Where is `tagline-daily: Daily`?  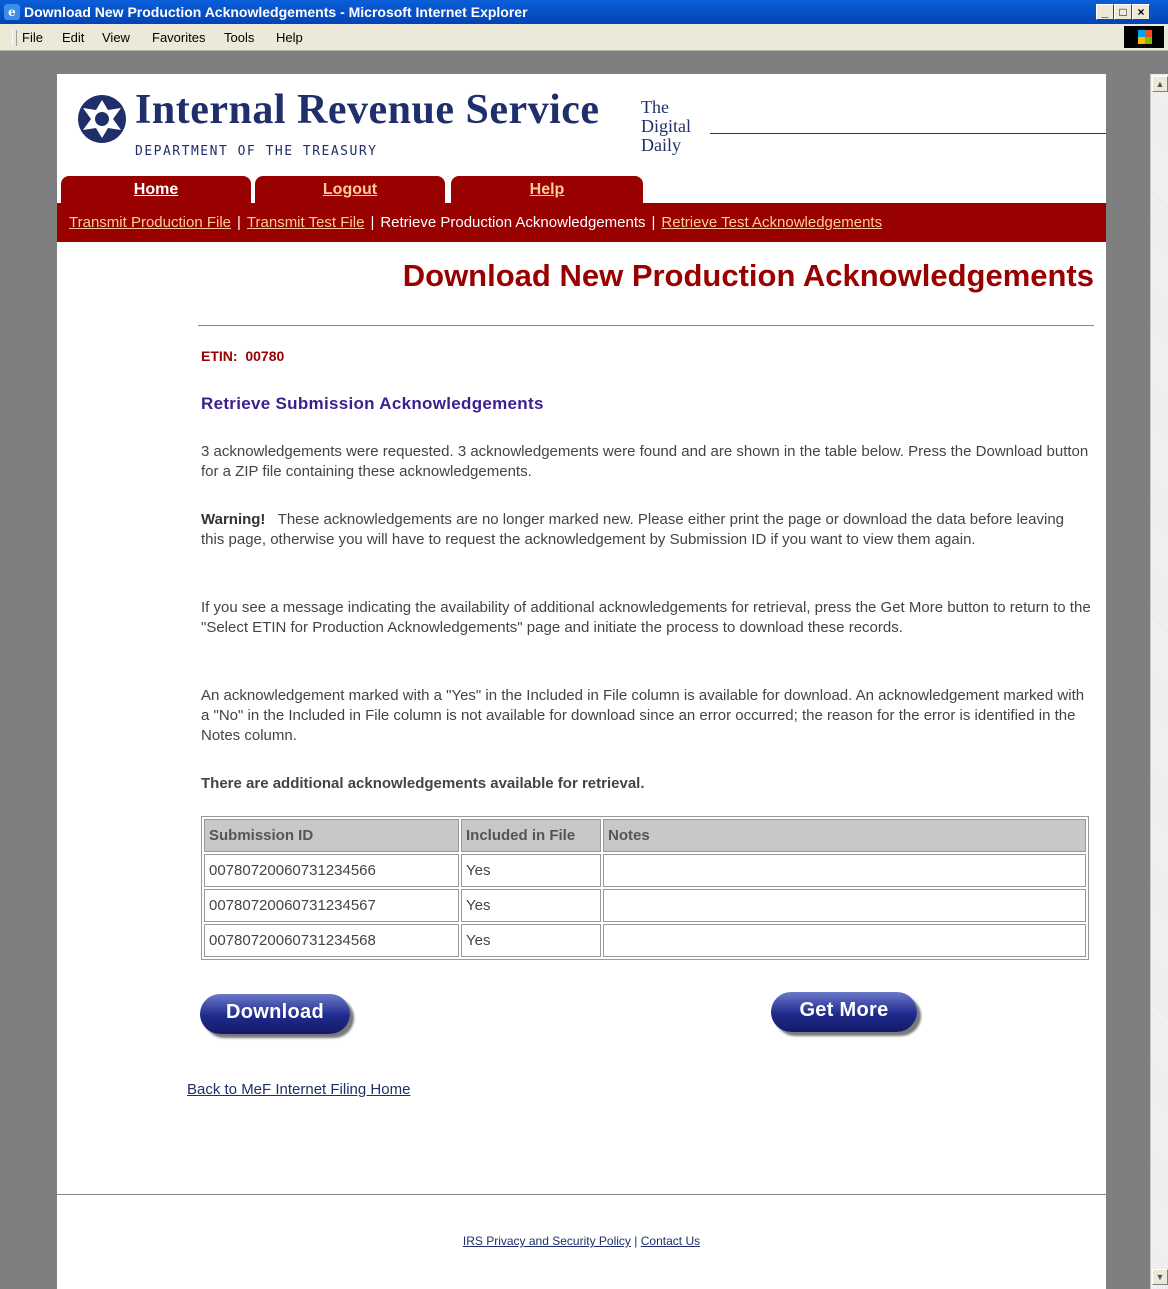 tagline-daily: Daily is located at coordinates (661, 145).